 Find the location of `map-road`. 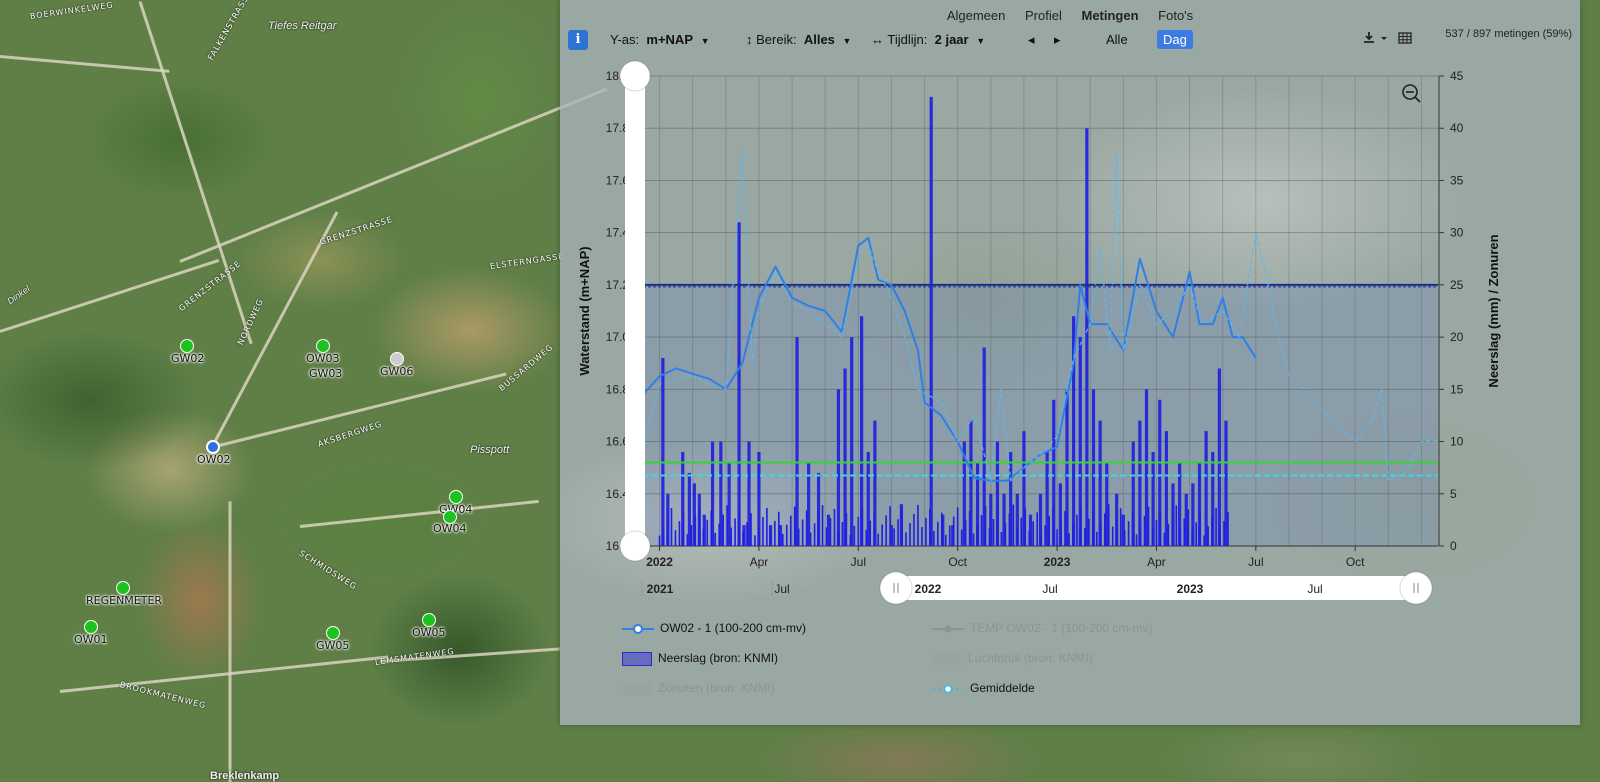

map-road is located at coordinates (224, 674).